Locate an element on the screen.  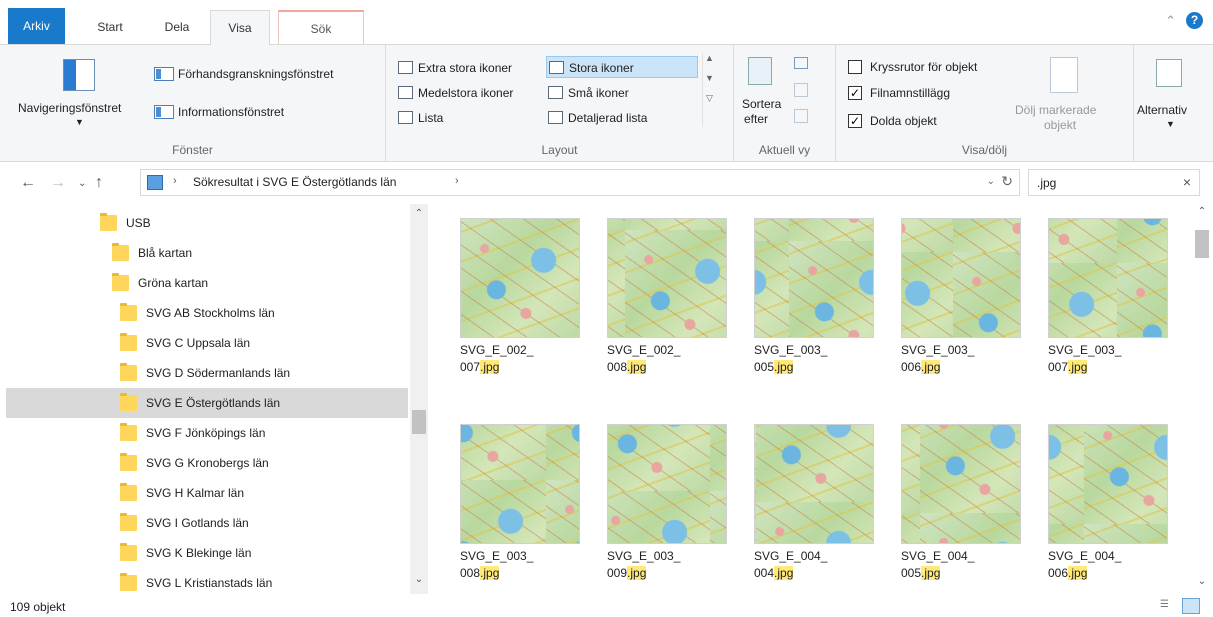
layout-medium-icons: Medelstora ikoner is located at coordinates (454, 93).